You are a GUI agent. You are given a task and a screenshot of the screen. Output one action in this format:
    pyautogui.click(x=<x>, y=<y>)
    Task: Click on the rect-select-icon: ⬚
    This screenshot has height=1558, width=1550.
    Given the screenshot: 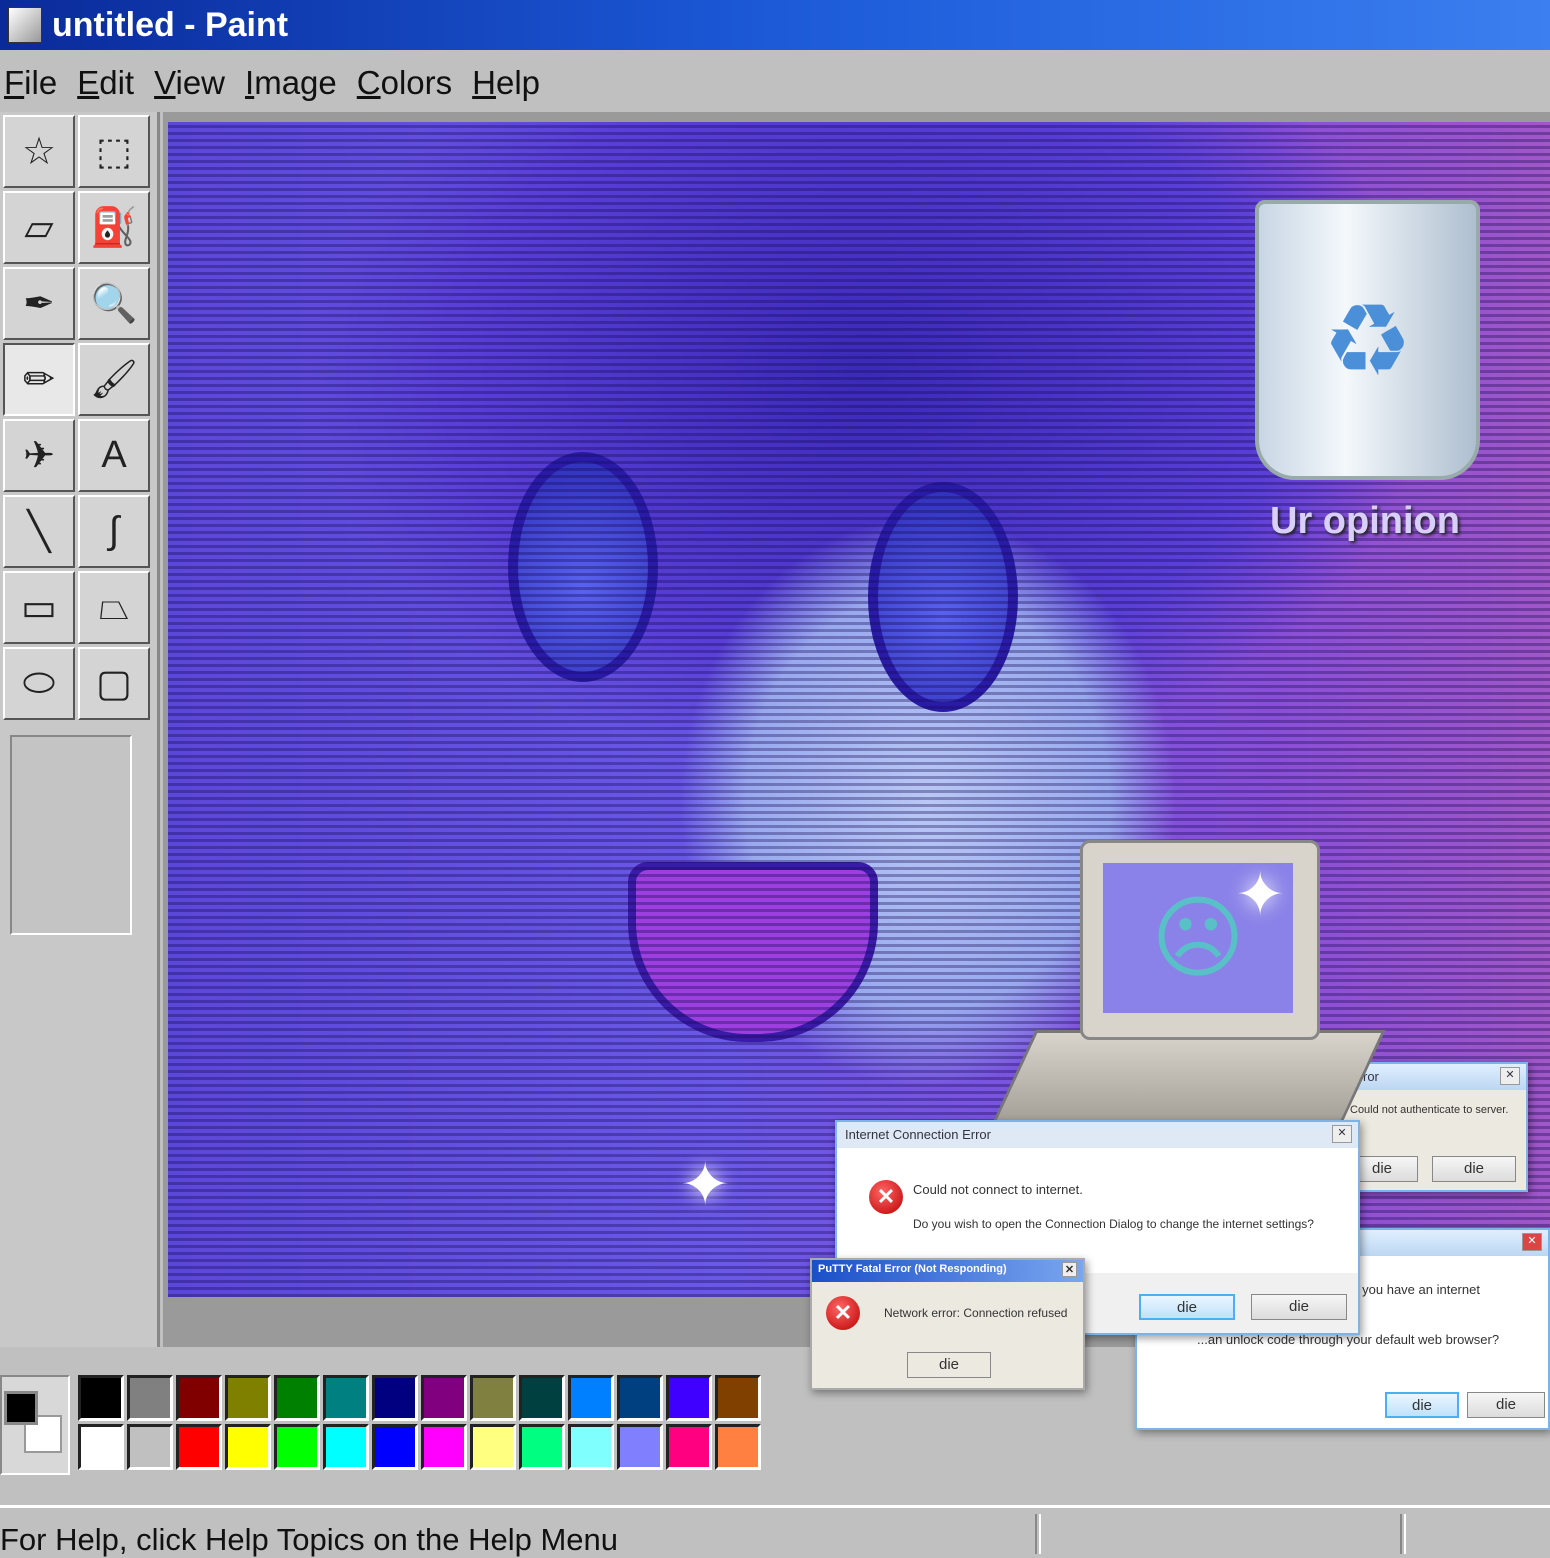 What is the action you would take?
    pyautogui.click(x=114, y=152)
    